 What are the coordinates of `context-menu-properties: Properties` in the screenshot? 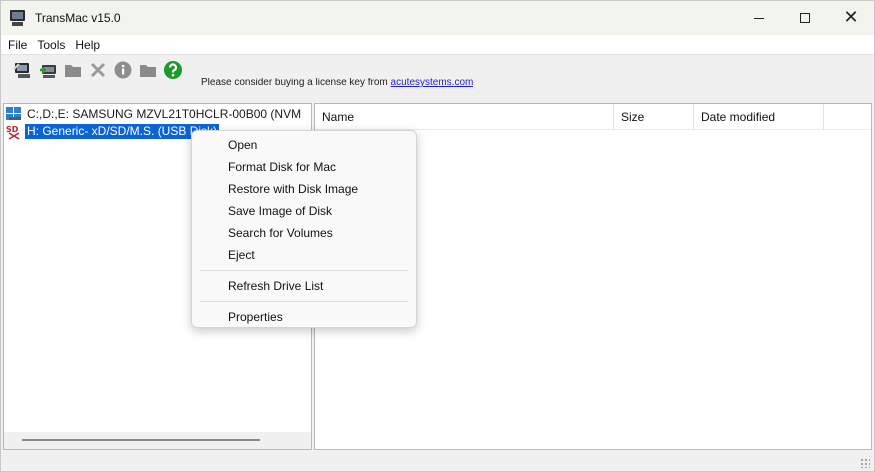 It's located at (304, 317).